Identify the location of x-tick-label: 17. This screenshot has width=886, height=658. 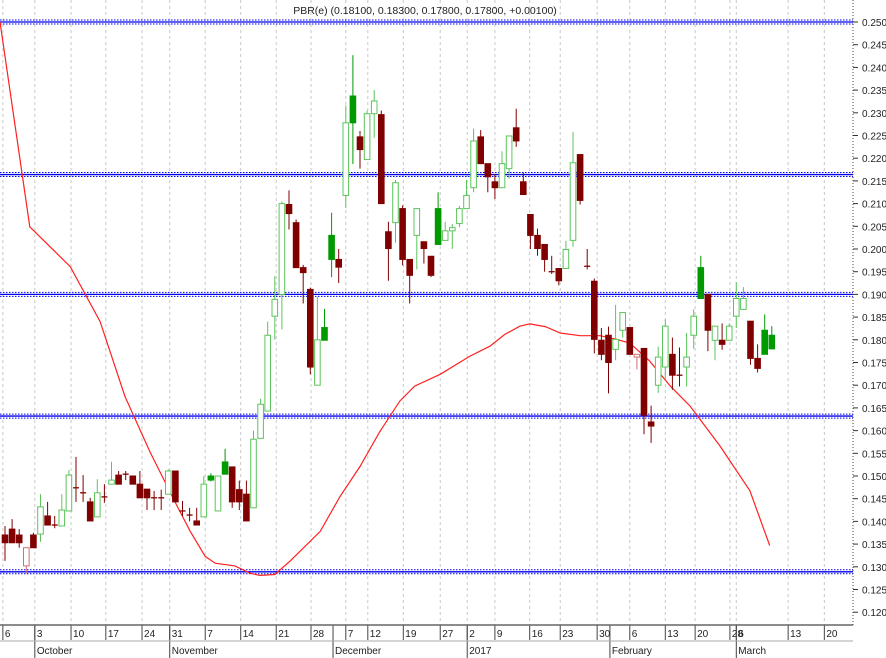
(114, 634).